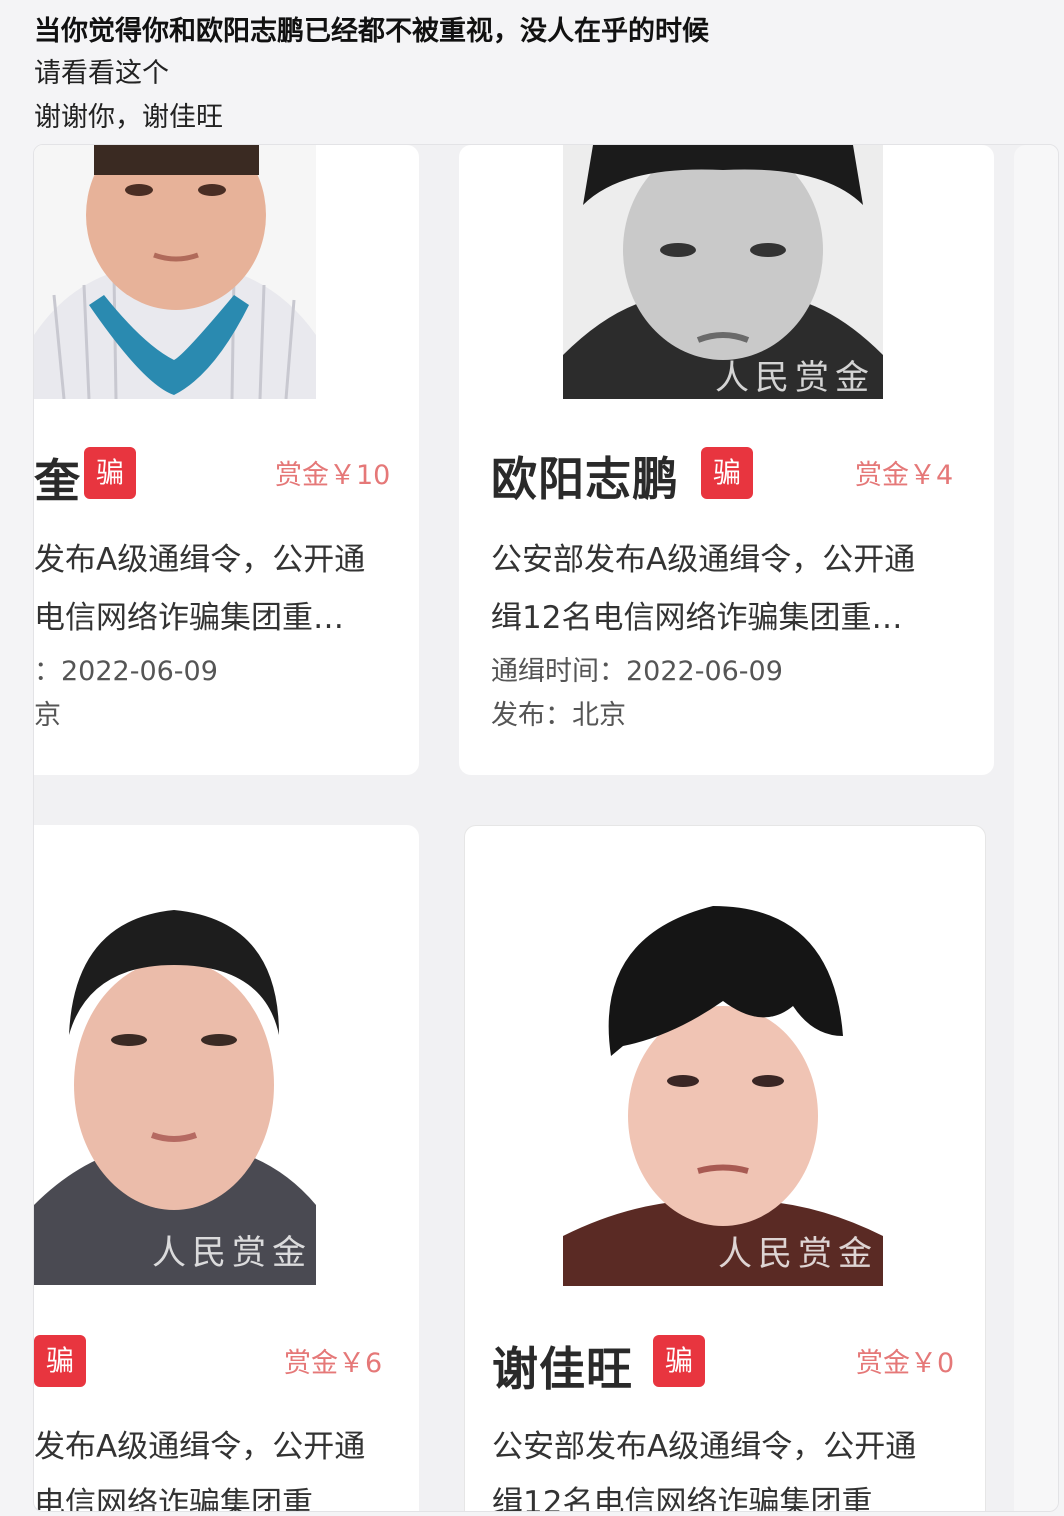  Describe the element at coordinates (47, 715) in the screenshot. I see `publish-place: 京` at that location.